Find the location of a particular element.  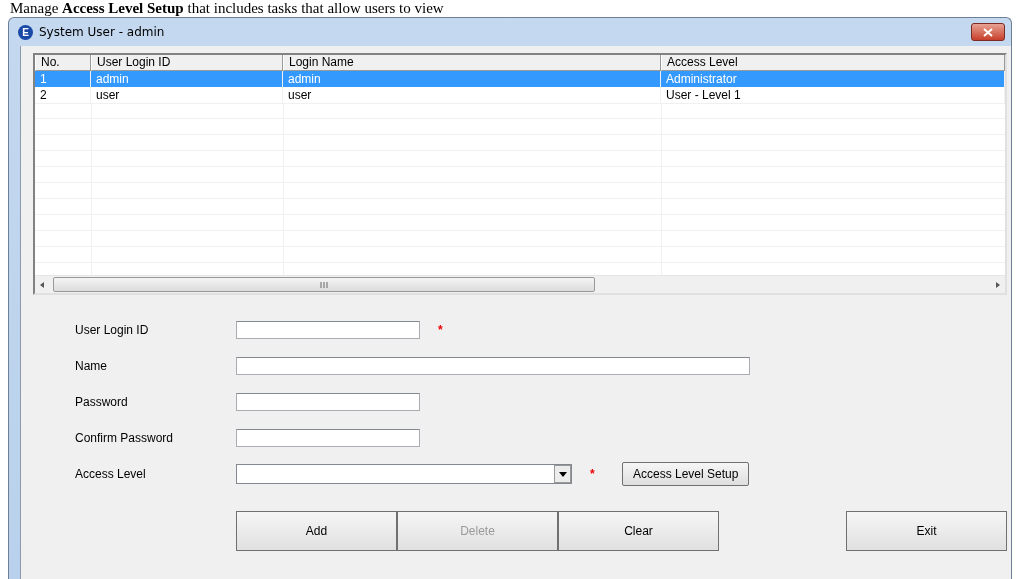

field-label: Name is located at coordinates (91, 366).